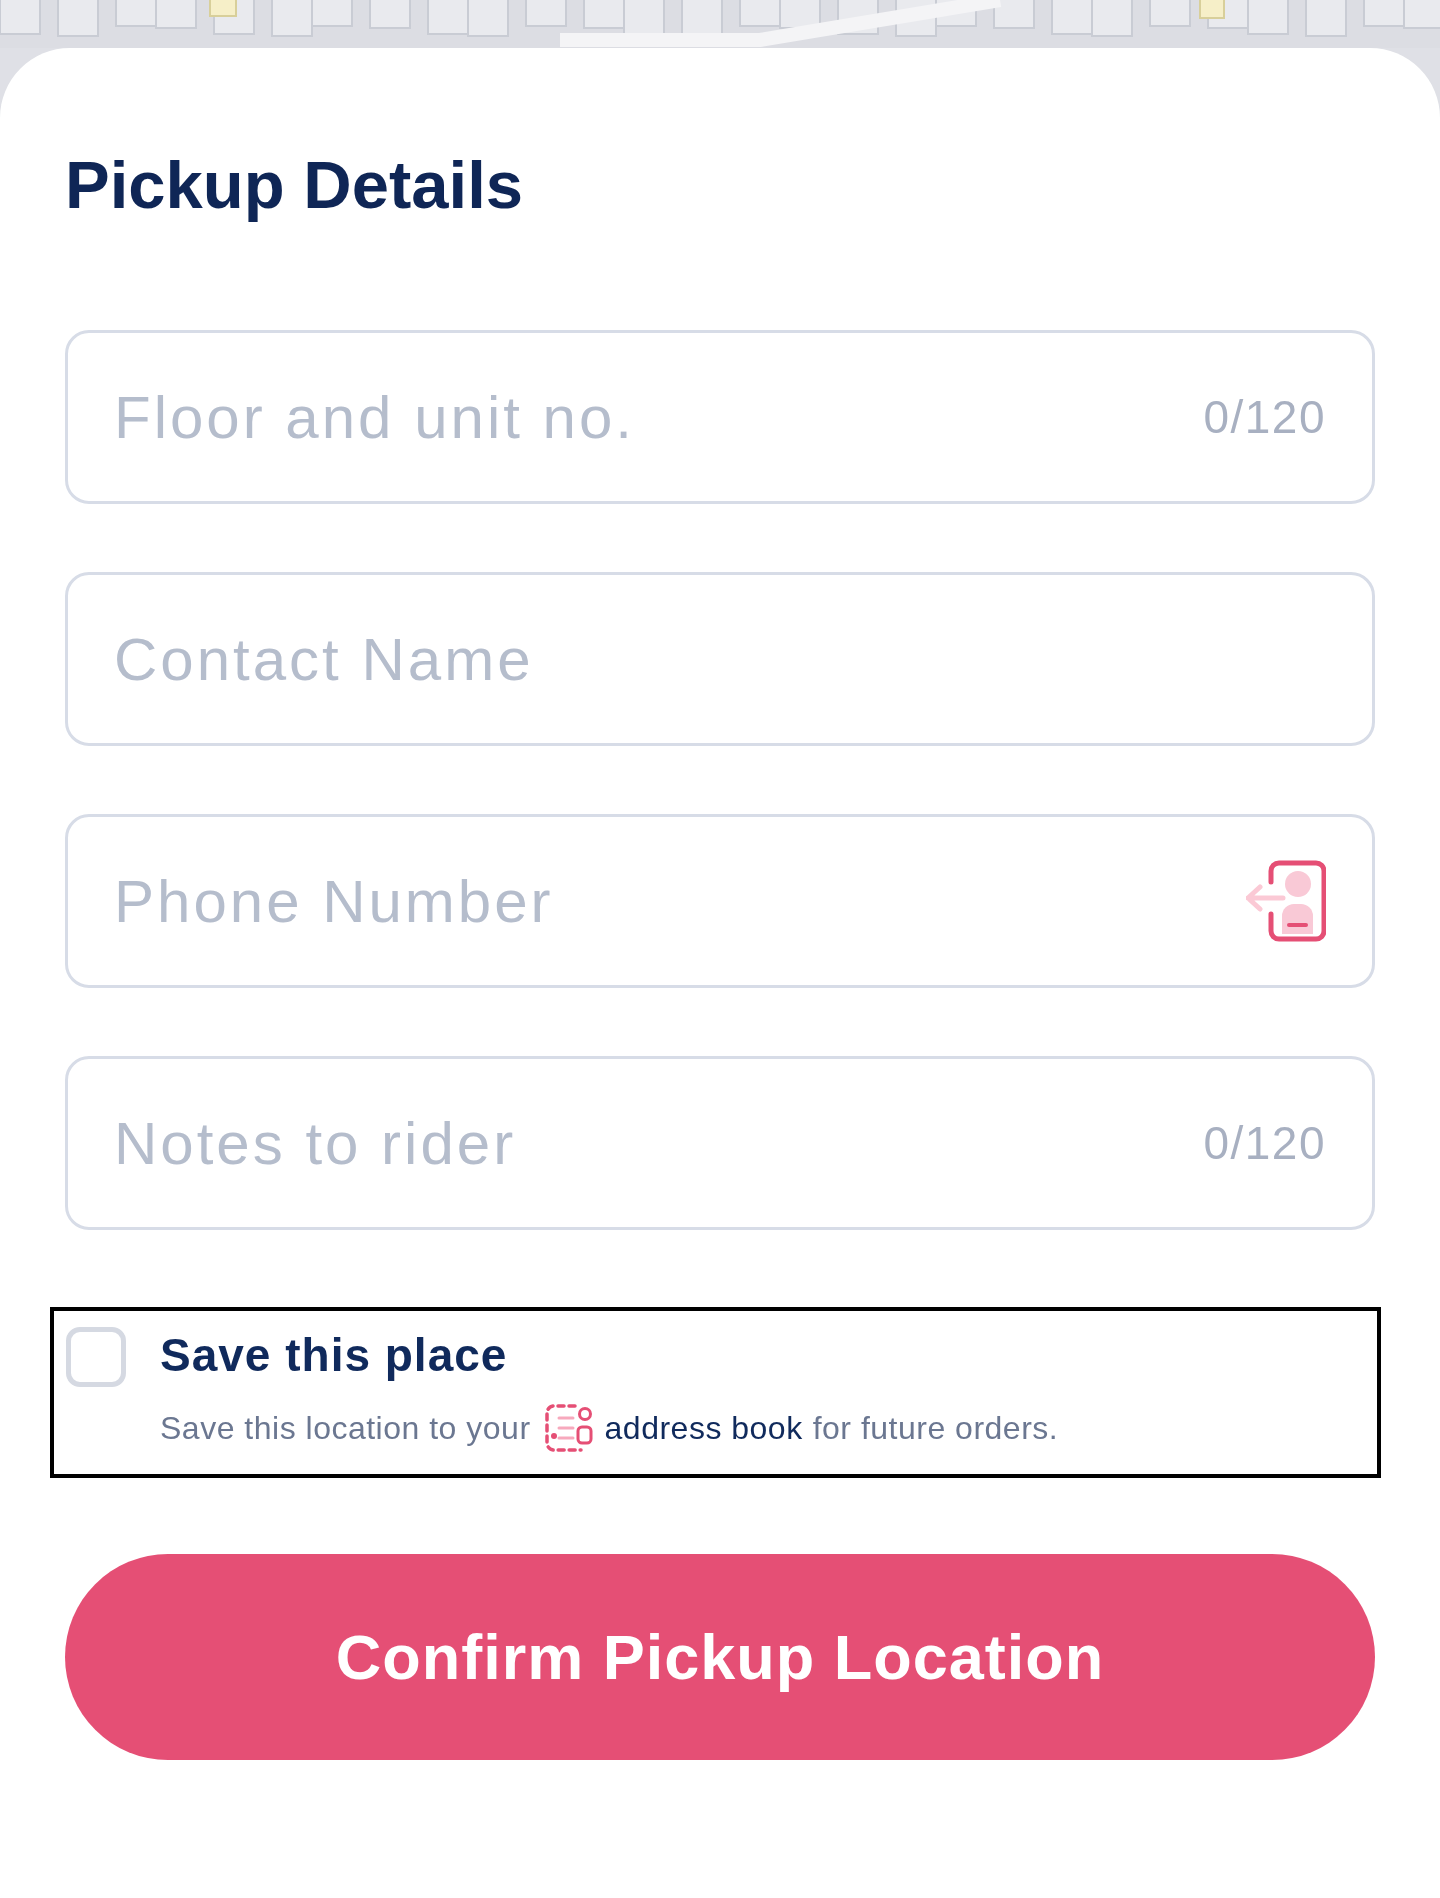 This screenshot has height=1898, width=1440. What do you see at coordinates (96, 1357) in the screenshot?
I see `checkbox` at bounding box center [96, 1357].